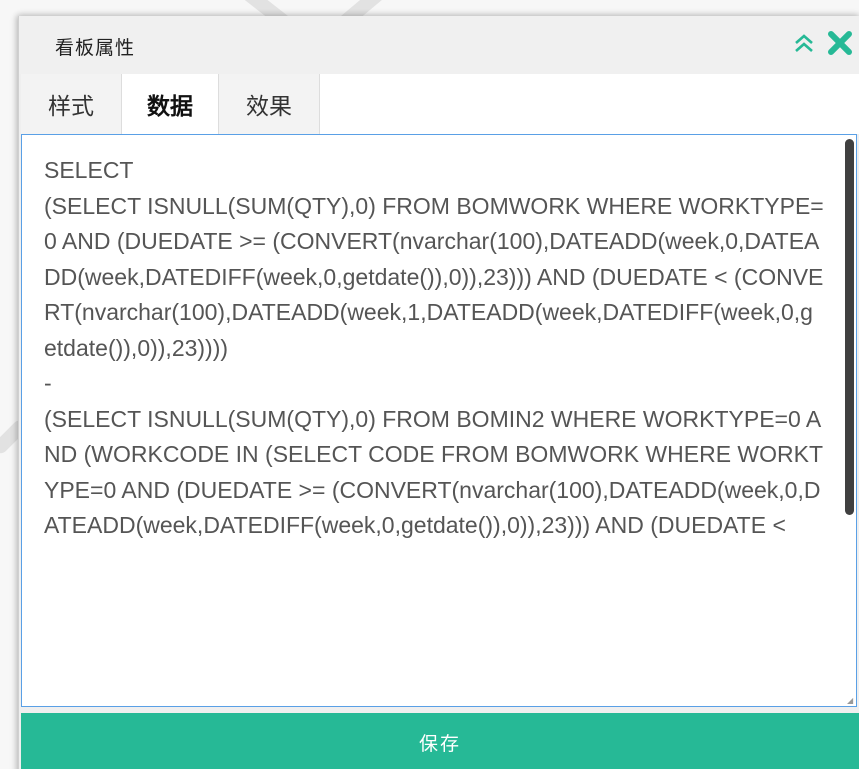  What do you see at coordinates (269, 104) in the screenshot?
I see `tab-effect: 效果` at bounding box center [269, 104].